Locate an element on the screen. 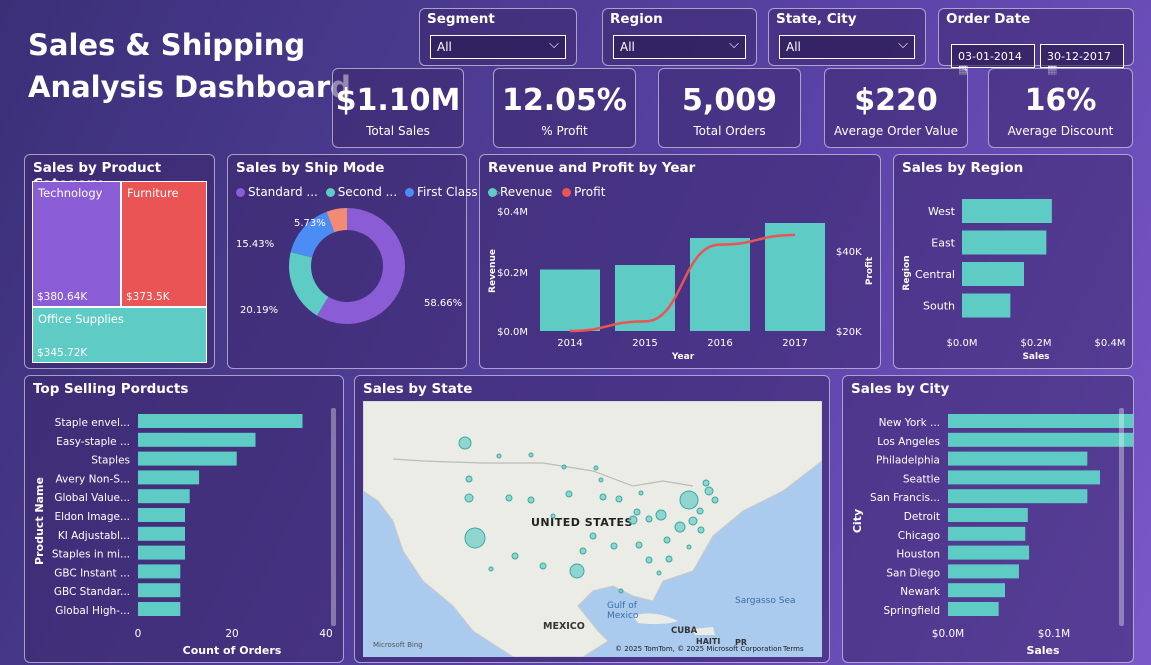 This screenshot has width=1151, height=665. state-city-dropdown: All ⌵ is located at coordinates (847, 47).